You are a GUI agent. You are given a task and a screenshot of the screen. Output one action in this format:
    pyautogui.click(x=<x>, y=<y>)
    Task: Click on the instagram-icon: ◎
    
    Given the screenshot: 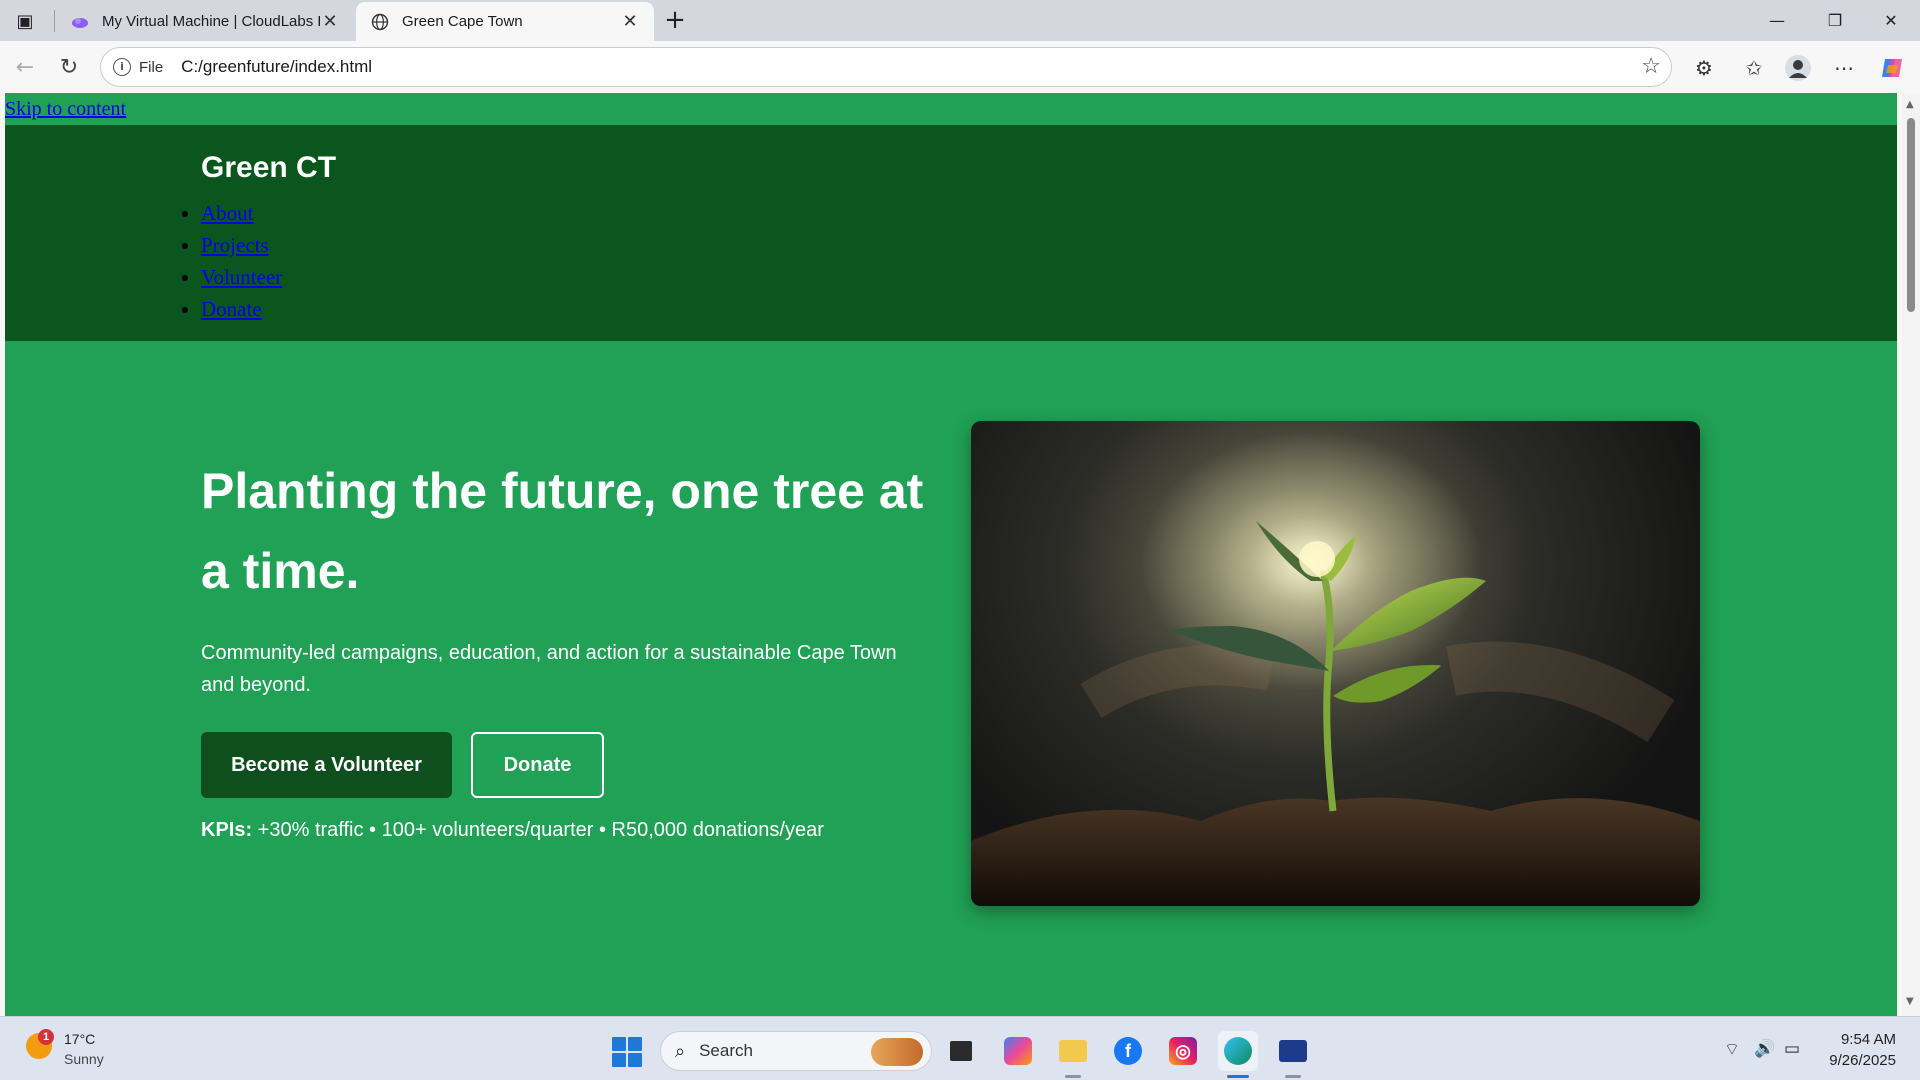 What is the action you would take?
    pyautogui.click(x=1183, y=1051)
    